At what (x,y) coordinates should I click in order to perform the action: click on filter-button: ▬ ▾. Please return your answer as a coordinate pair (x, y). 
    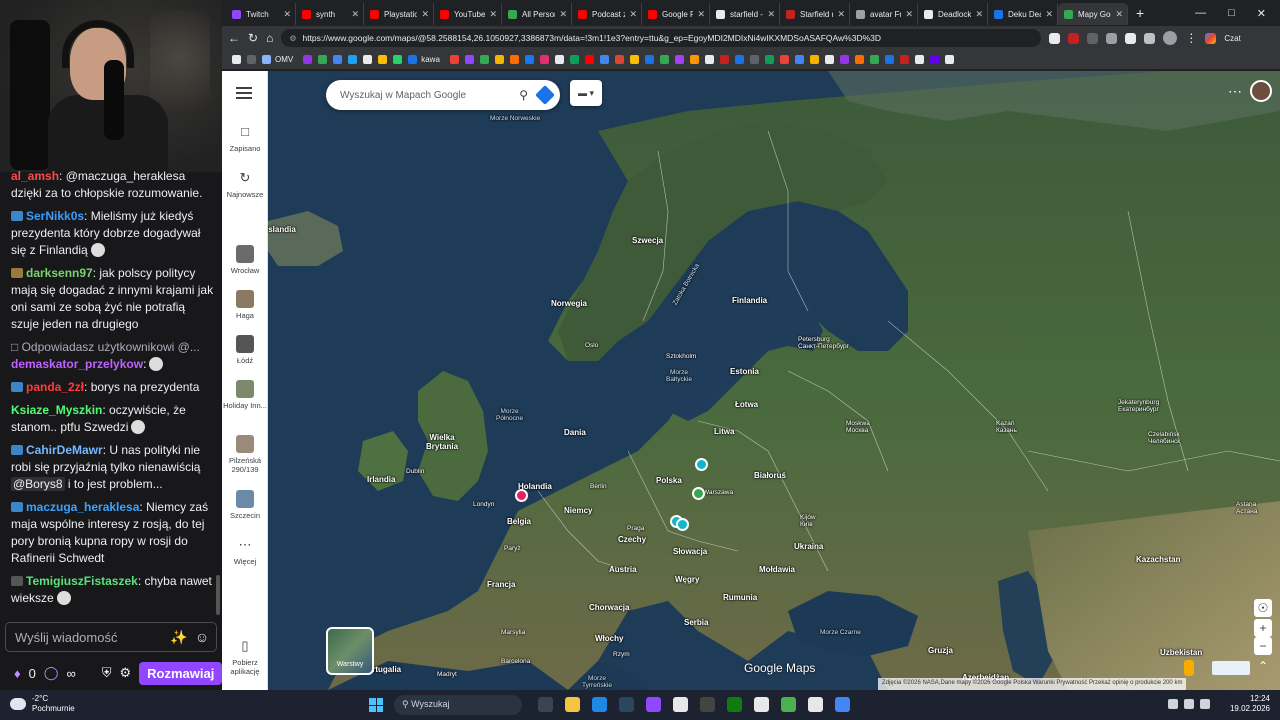
    Looking at the image, I should click on (586, 93).